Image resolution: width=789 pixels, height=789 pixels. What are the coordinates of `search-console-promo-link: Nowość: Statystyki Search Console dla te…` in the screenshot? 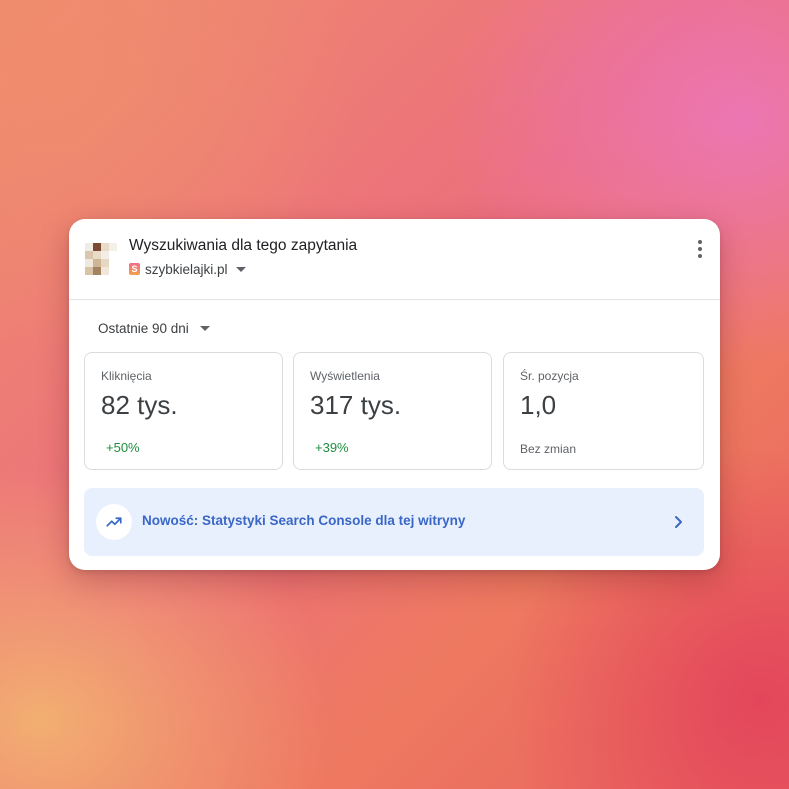 It's located at (394, 522).